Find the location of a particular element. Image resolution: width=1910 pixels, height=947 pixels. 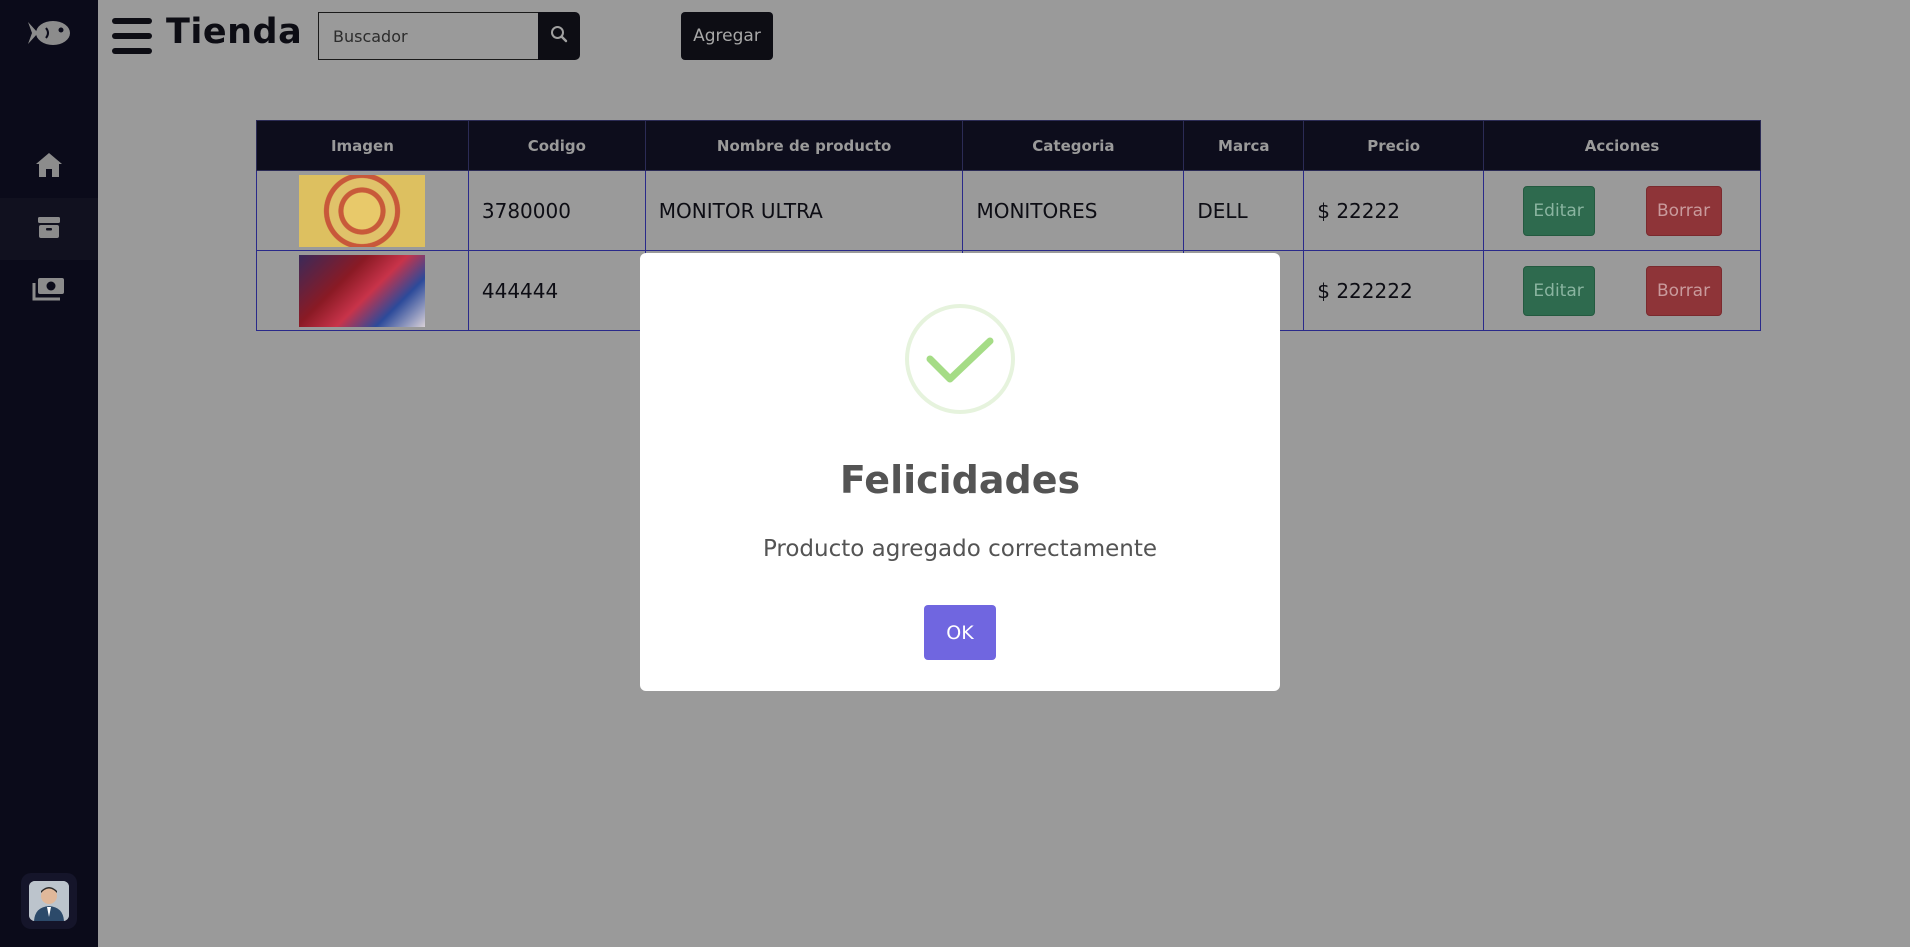

home-icon is located at coordinates (49, 167).